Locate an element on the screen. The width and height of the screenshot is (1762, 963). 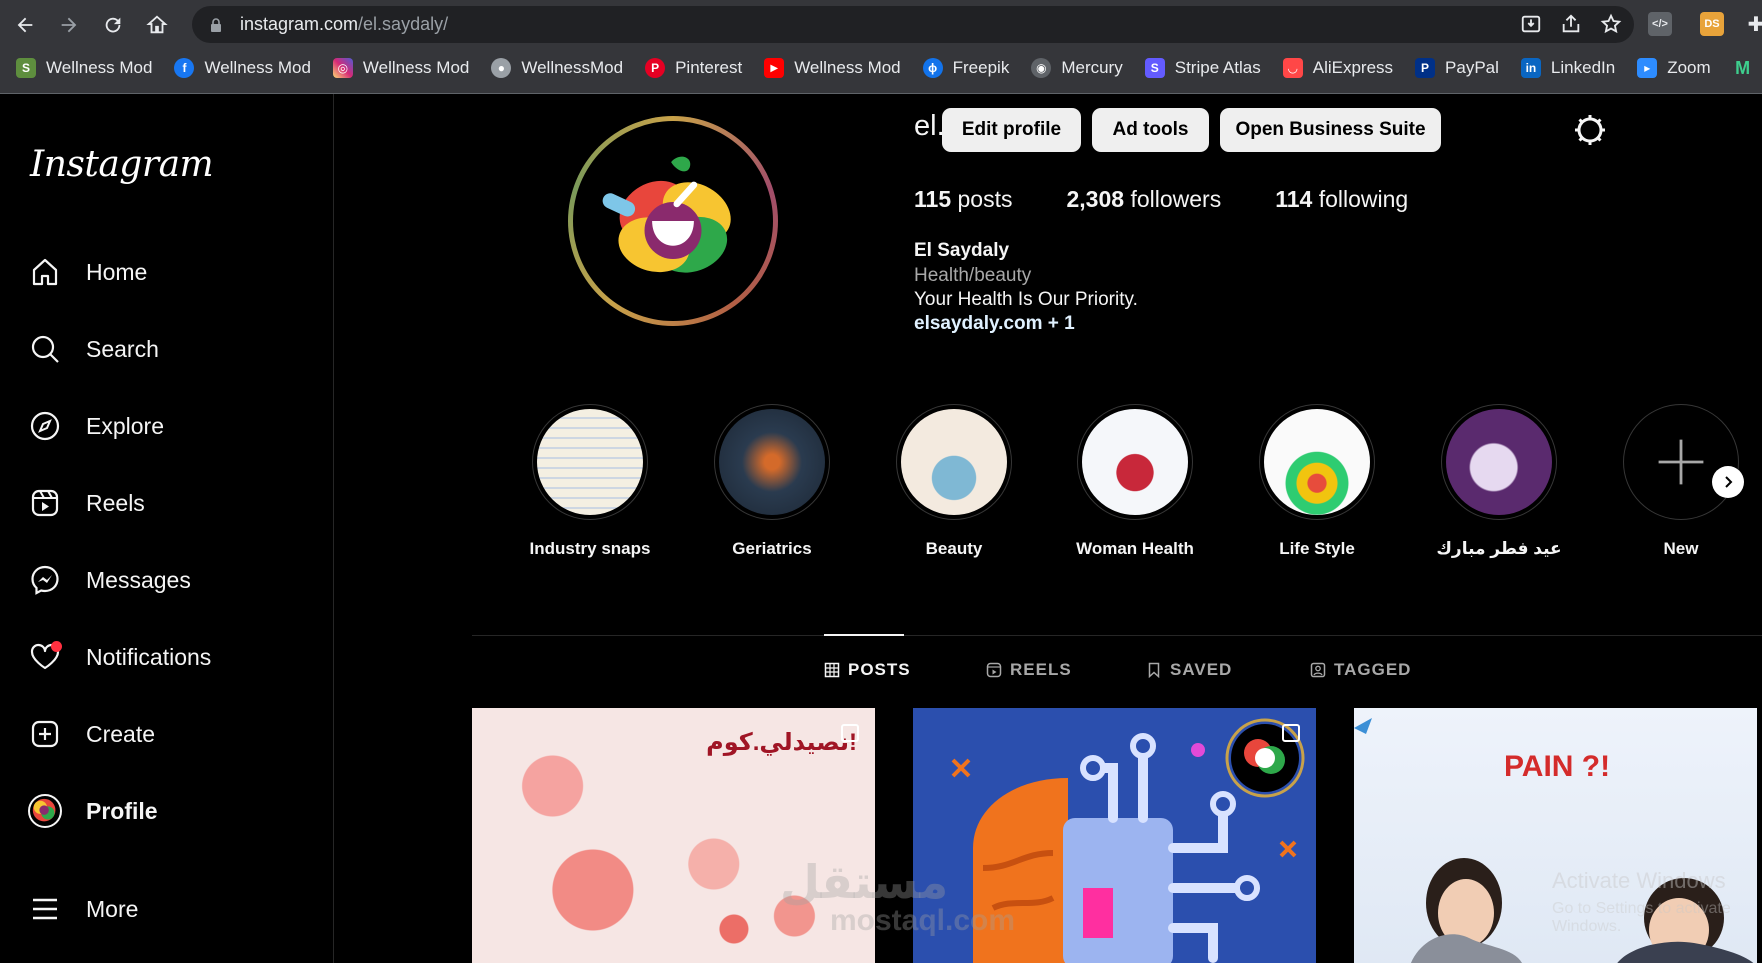
sidebar-item-label: Messages is located at coordinates (138, 579).